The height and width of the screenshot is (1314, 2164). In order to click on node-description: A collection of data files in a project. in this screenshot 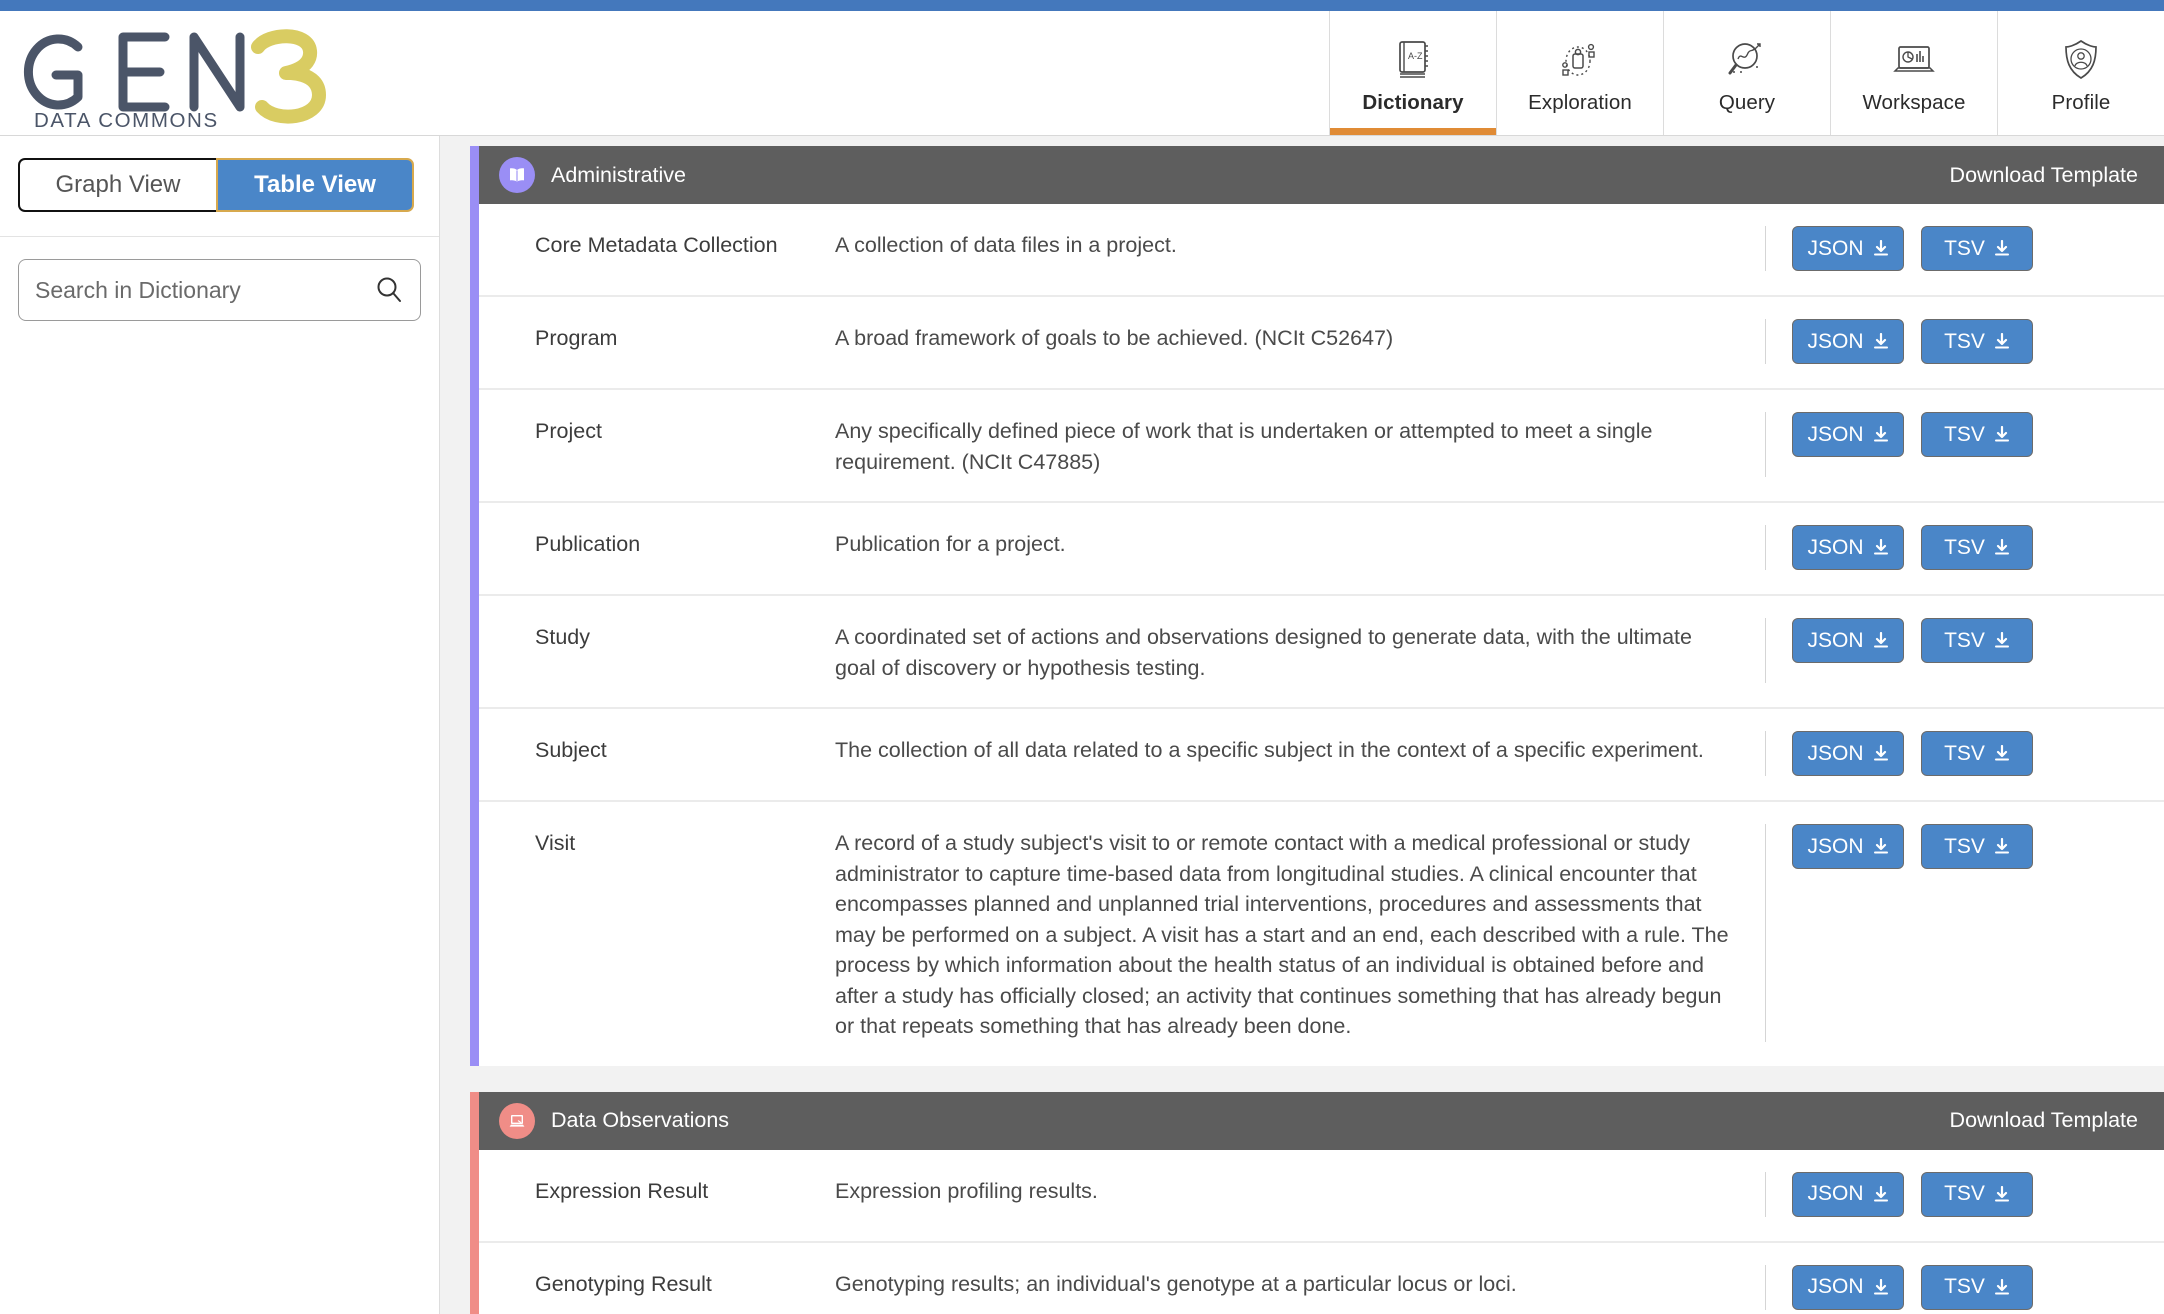, I will do `click(1006, 245)`.